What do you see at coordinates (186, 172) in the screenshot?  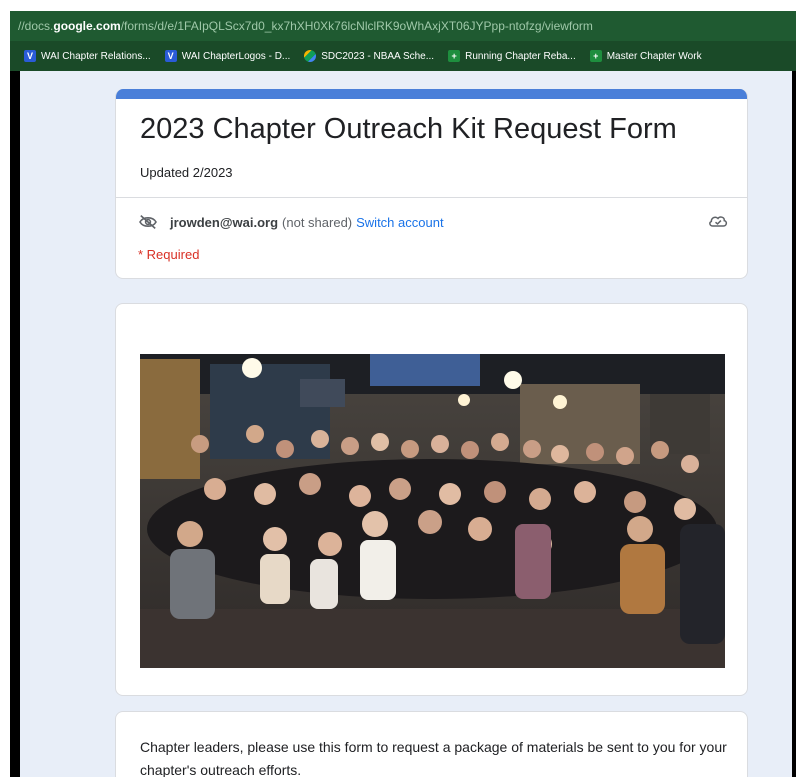 I see `form-description: Updated 2/2023` at bounding box center [186, 172].